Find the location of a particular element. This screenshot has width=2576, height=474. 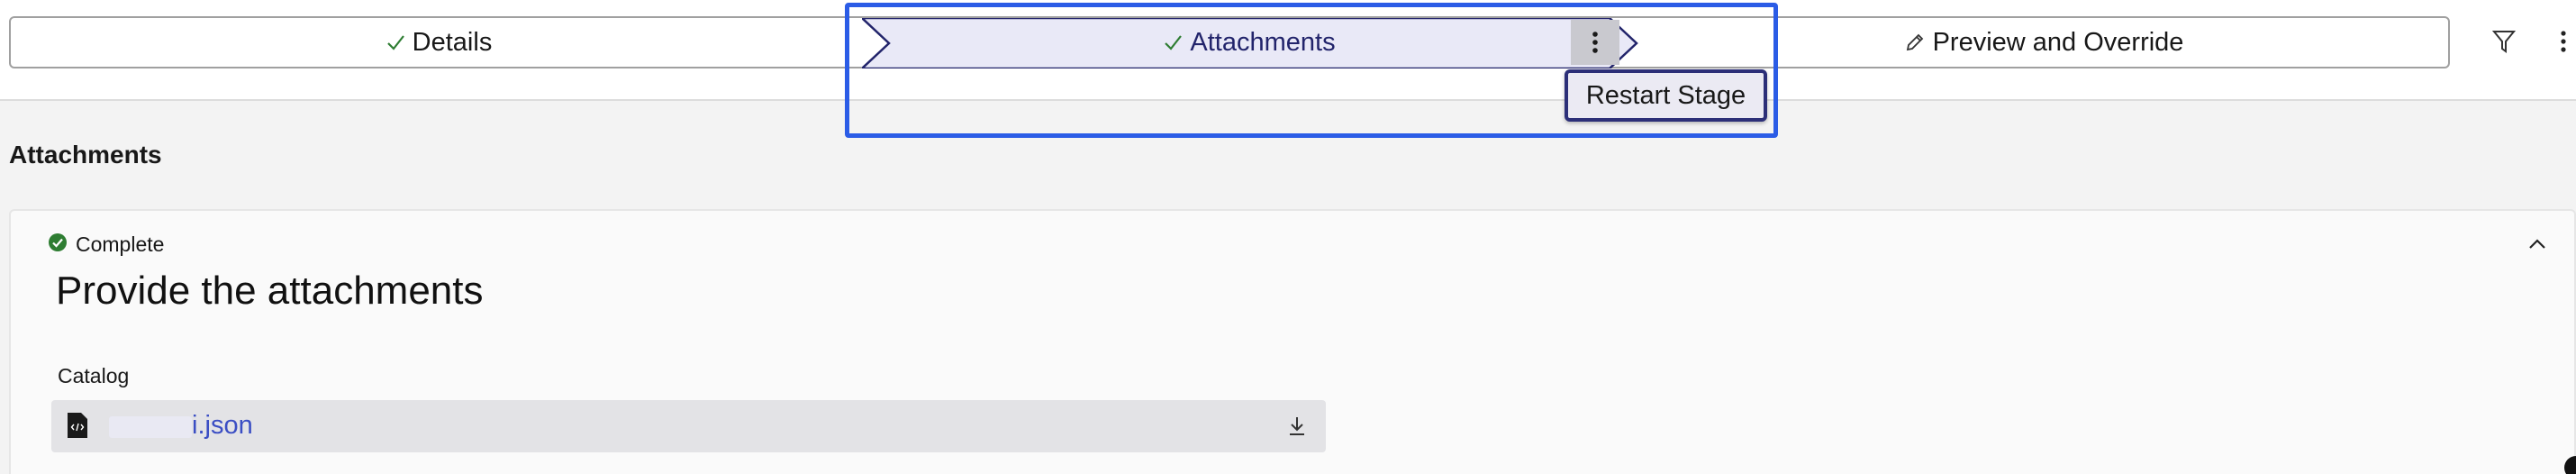

file-row: i.json is located at coordinates (688, 426).